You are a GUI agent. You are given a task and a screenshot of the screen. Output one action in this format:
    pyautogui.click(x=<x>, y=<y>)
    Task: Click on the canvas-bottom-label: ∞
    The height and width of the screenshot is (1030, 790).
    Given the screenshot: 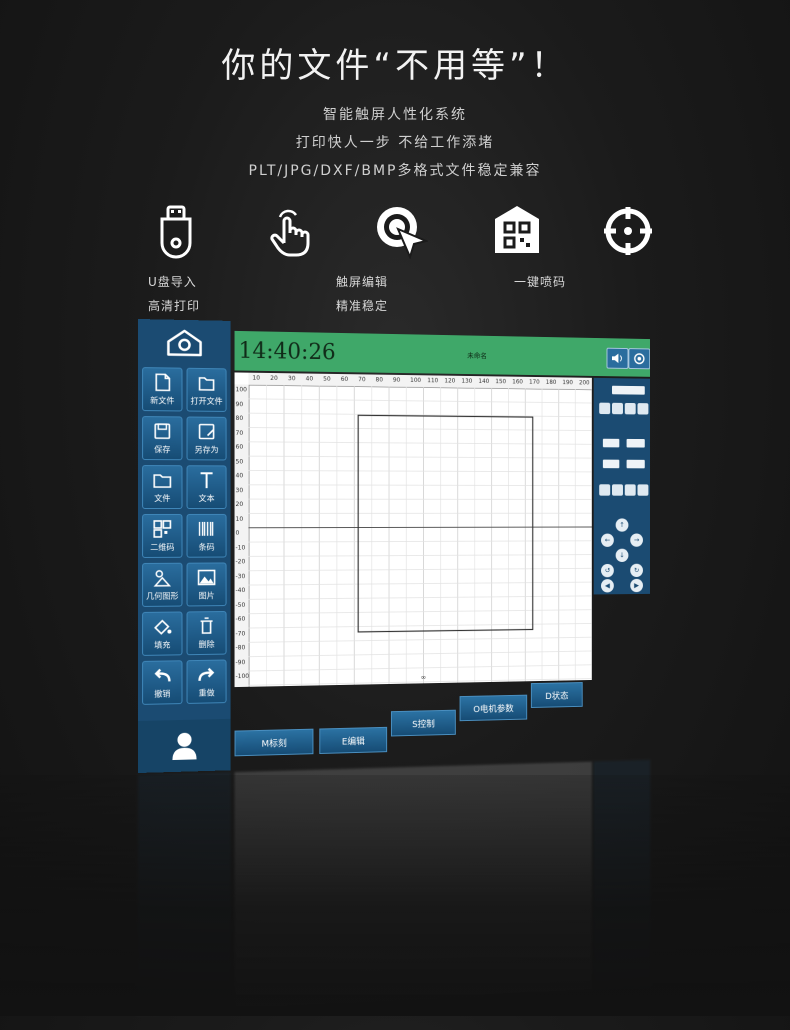 What is the action you would take?
    pyautogui.click(x=424, y=678)
    